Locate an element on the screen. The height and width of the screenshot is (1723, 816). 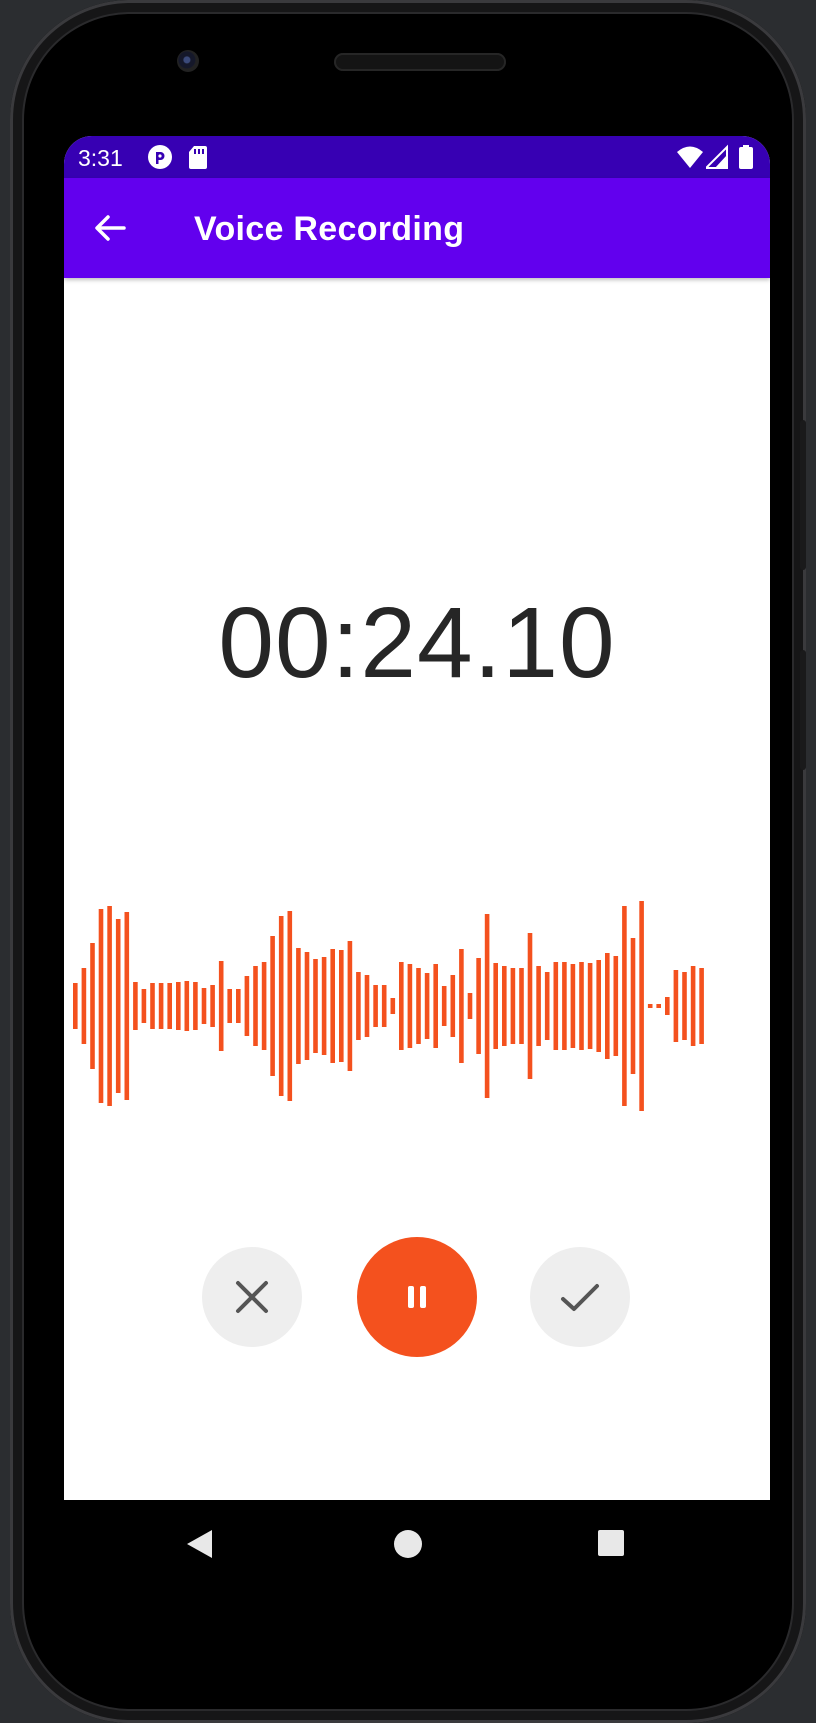
arrow-left-icon is located at coordinates (110, 228).